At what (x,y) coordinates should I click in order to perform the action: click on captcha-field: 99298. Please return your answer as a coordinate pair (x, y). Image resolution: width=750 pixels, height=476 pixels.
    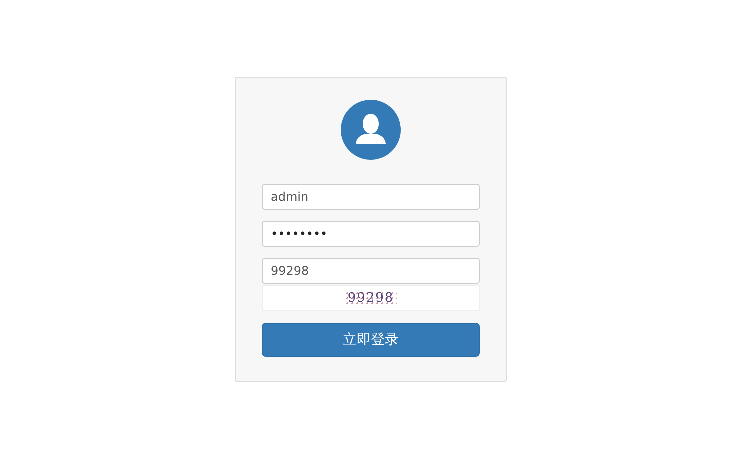
    Looking at the image, I should click on (371, 271).